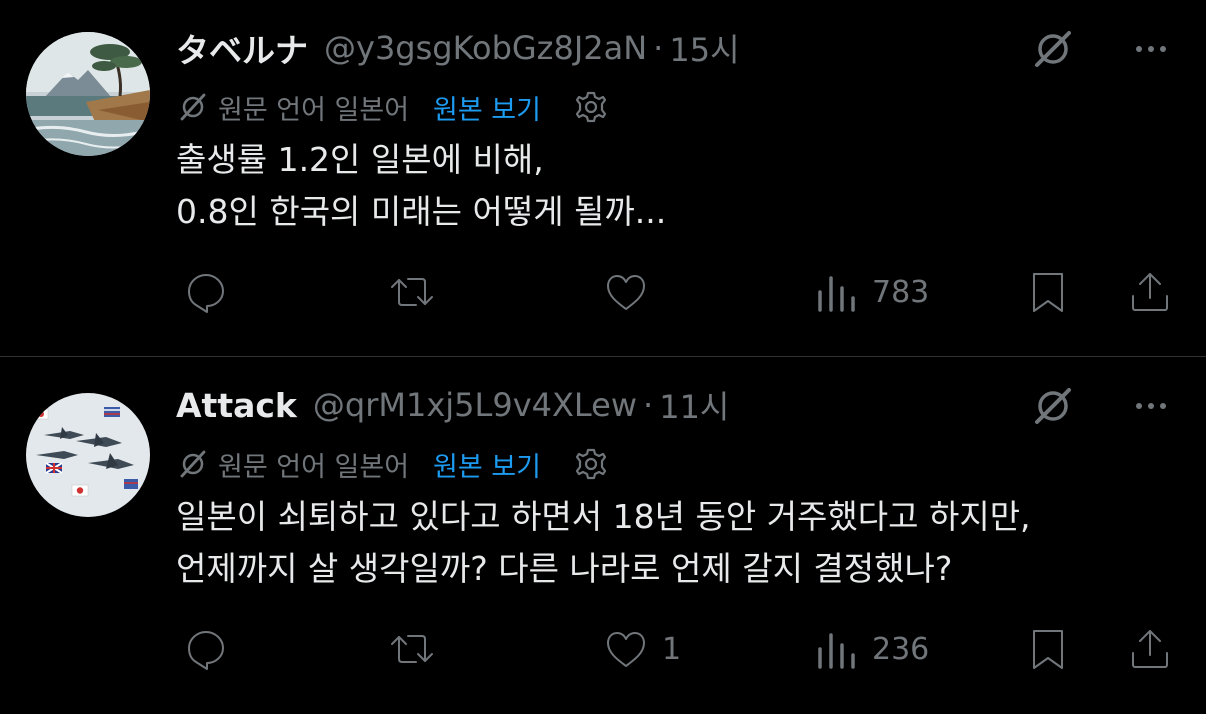  I want to click on views-count: 236, so click(901, 649).